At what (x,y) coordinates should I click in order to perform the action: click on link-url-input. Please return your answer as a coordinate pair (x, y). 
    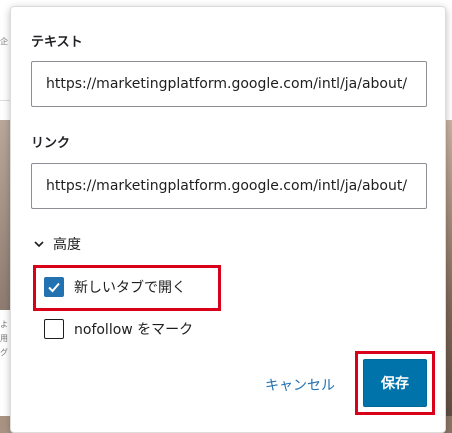
    Looking at the image, I should click on (229, 186).